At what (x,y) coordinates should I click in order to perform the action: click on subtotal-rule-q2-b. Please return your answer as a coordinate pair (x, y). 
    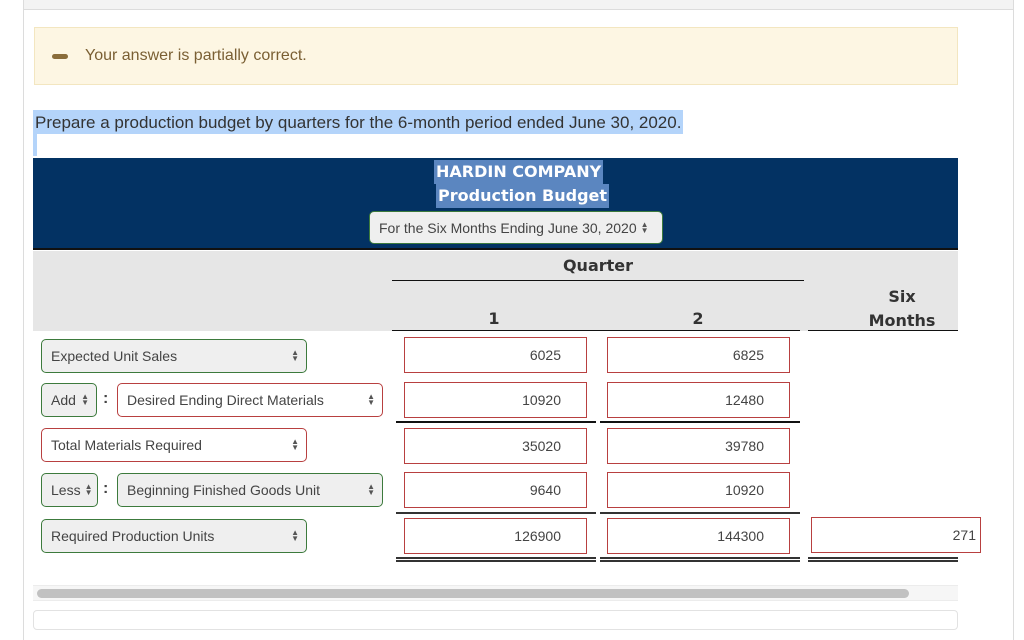
    Looking at the image, I should click on (700, 514).